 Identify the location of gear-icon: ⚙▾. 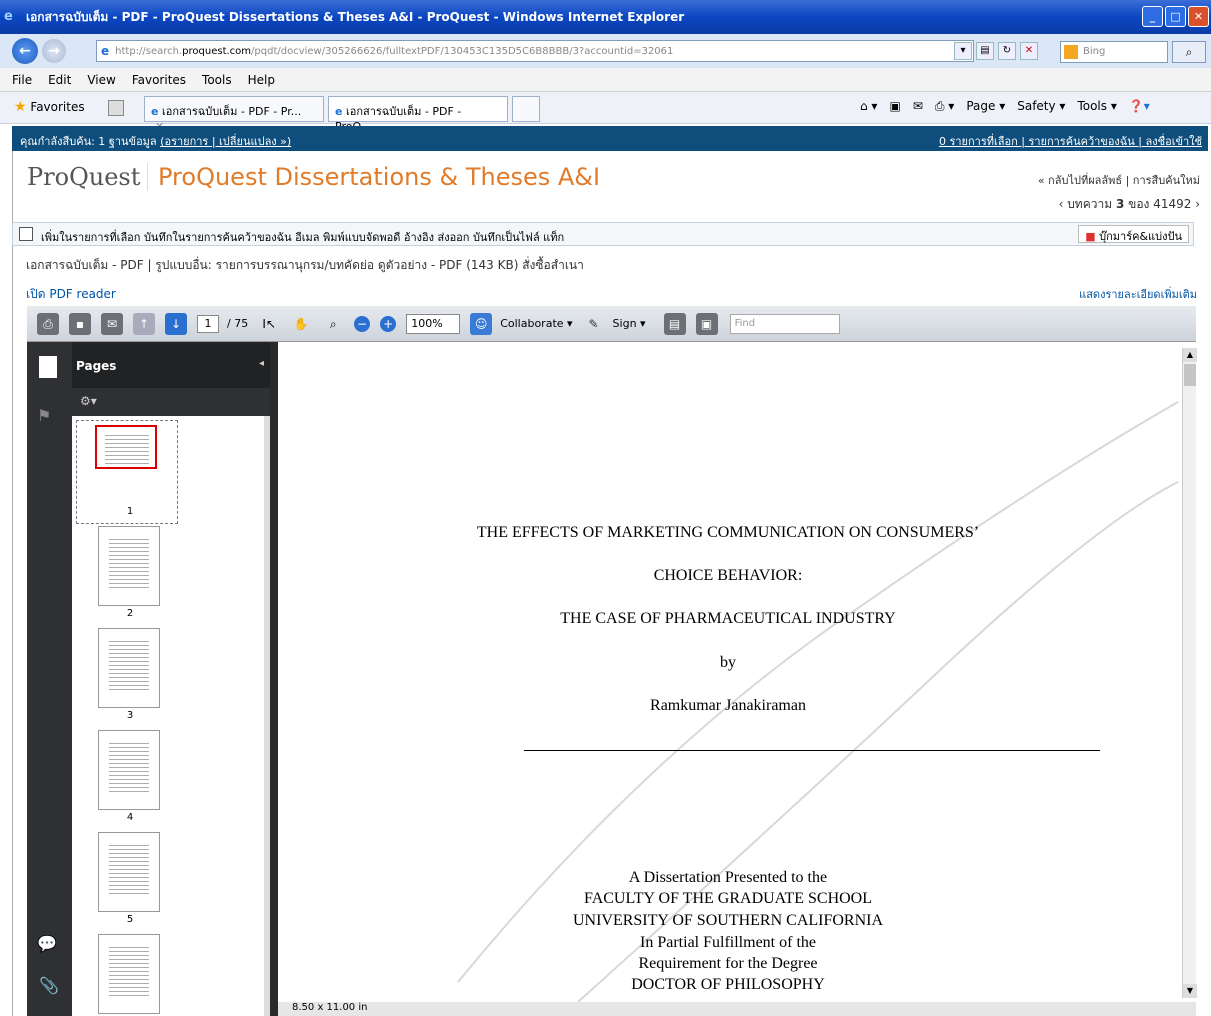
(88, 401).